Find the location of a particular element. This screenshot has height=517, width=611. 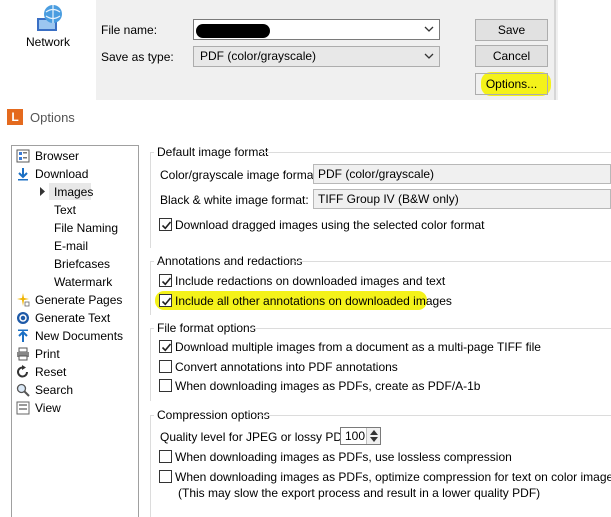

search-icon is located at coordinates (23, 390).